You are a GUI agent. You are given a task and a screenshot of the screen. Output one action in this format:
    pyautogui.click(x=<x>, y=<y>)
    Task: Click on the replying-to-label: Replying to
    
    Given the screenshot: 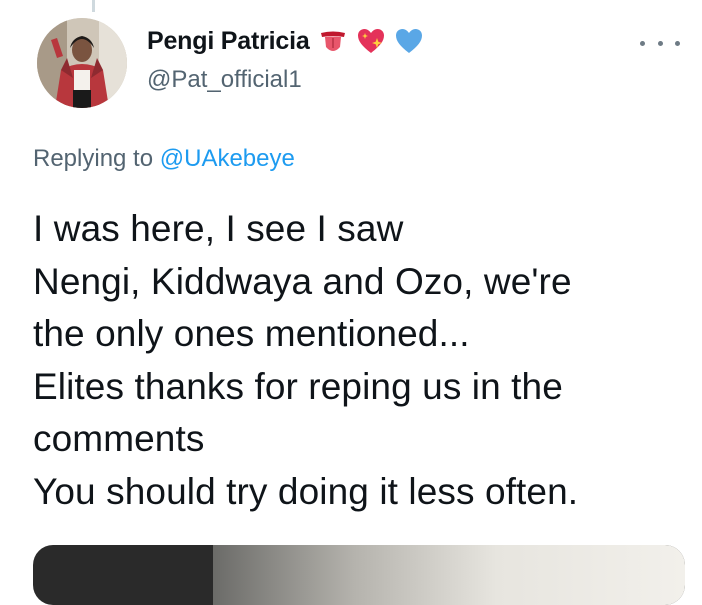 What is the action you would take?
    pyautogui.click(x=93, y=158)
    